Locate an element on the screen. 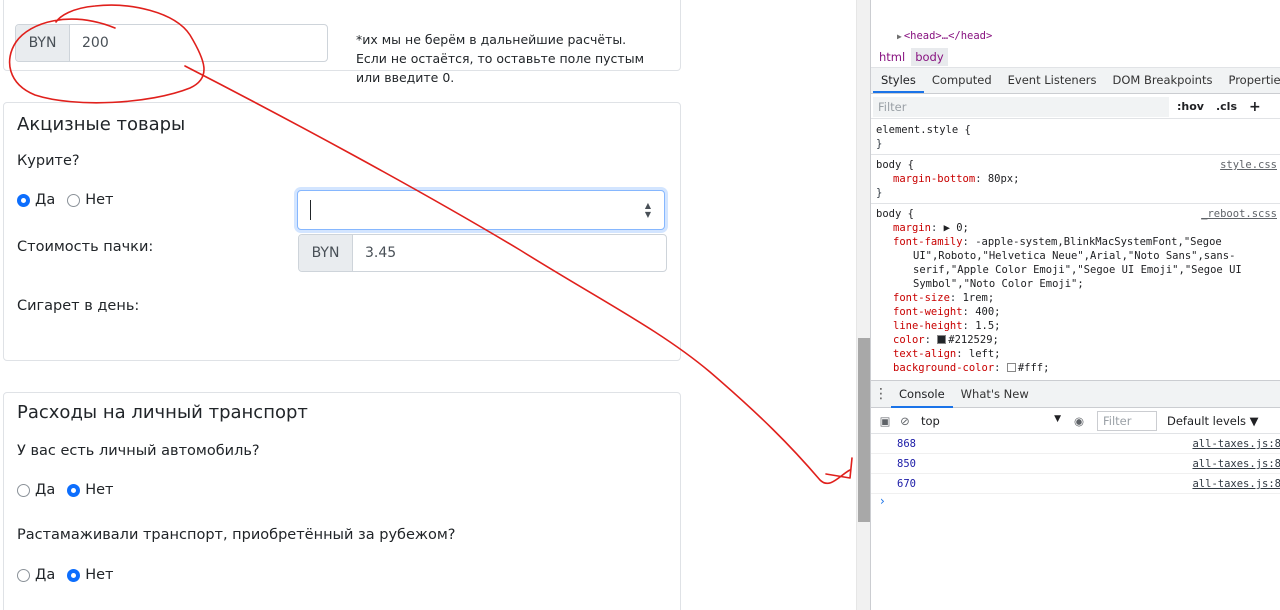  dom-head-node: ▶ <head>…</head> is located at coordinates (944, 36).